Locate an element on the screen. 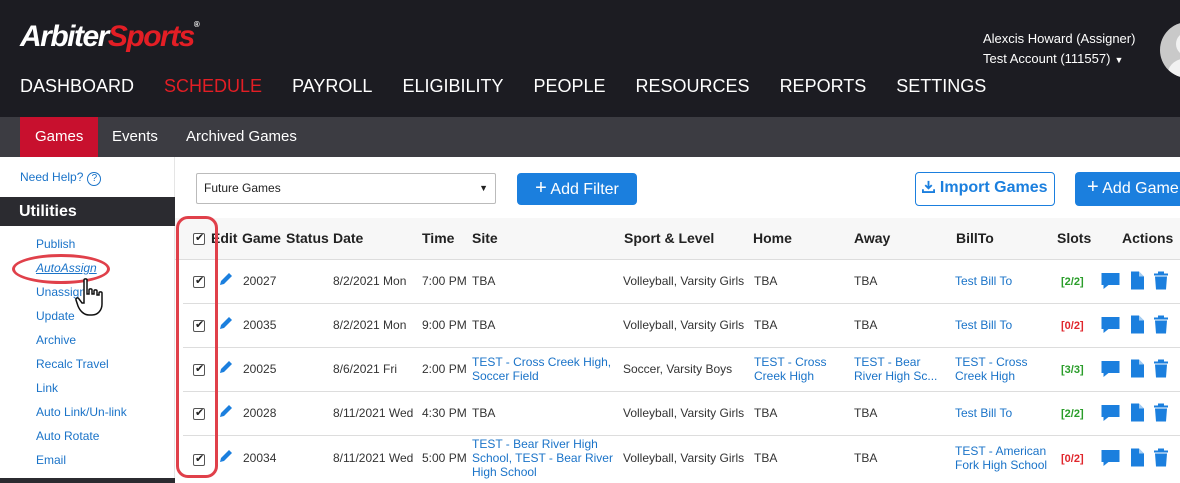 The image size is (1180, 483). nav-payroll: PAYROLL is located at coordinates (332, 86).